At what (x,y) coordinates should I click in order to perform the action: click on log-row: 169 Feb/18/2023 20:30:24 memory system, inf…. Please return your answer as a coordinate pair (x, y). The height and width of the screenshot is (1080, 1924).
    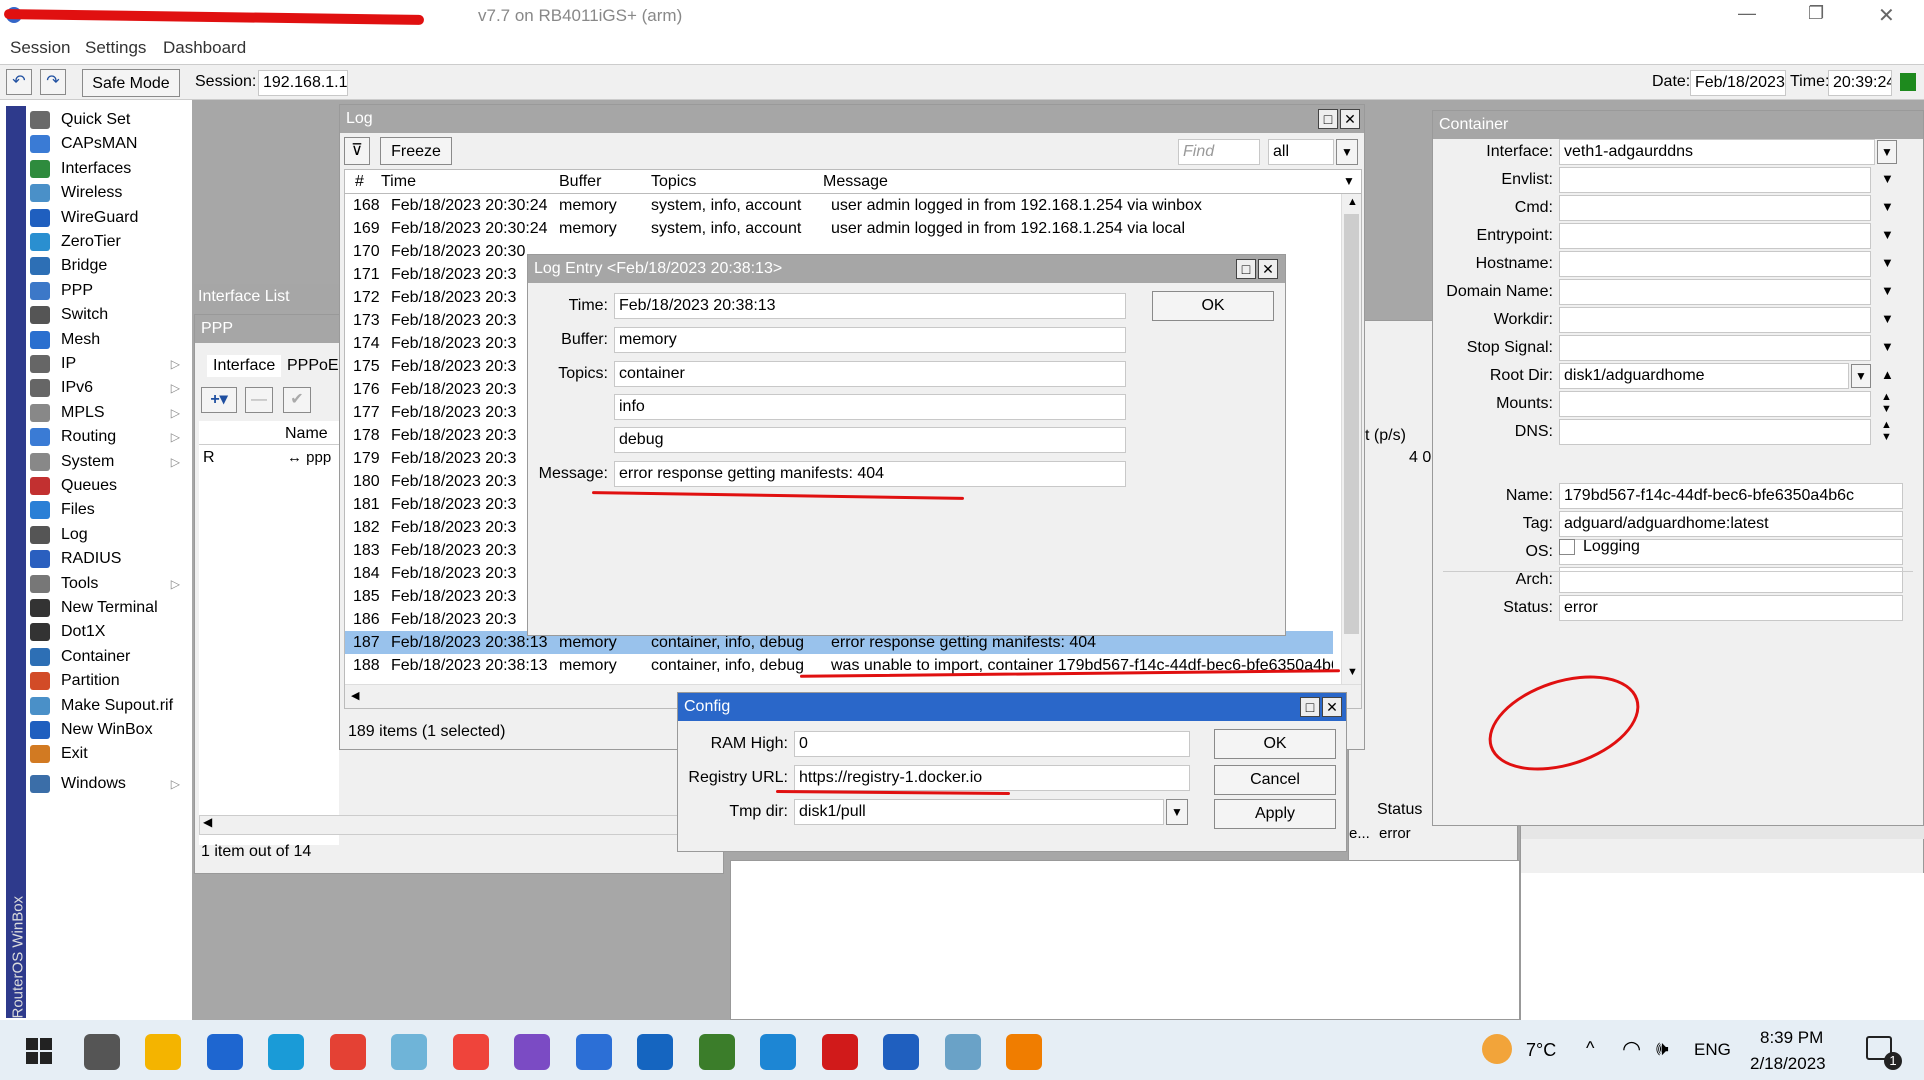
    Looking at the image, I should click on (839, 228).